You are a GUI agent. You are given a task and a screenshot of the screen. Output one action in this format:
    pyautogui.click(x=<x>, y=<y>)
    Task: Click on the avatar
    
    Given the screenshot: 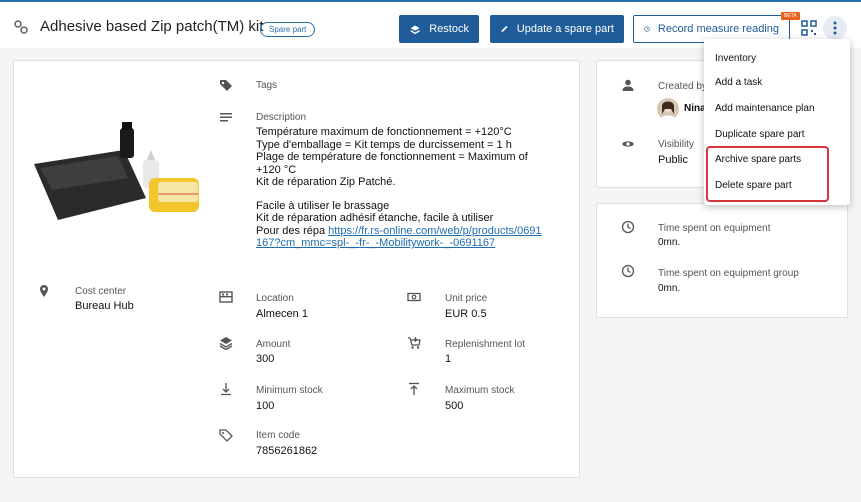 What is the action you would take?
    pyautogui.click(x=668, y=109)
    